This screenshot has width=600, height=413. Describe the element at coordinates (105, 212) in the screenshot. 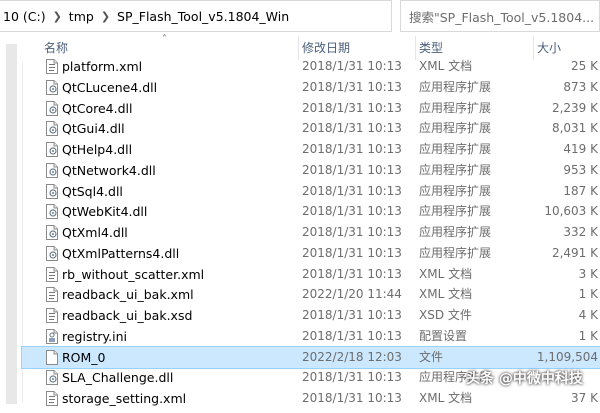

I see `file-name: QtWebKit4.dll` at that location.